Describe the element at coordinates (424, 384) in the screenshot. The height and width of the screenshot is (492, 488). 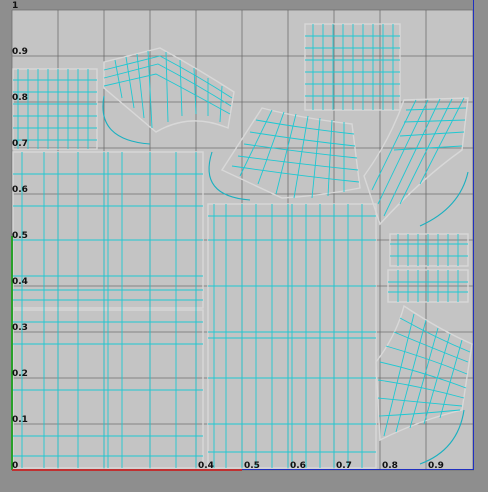
I see `island-hem-fan-right` at that location.